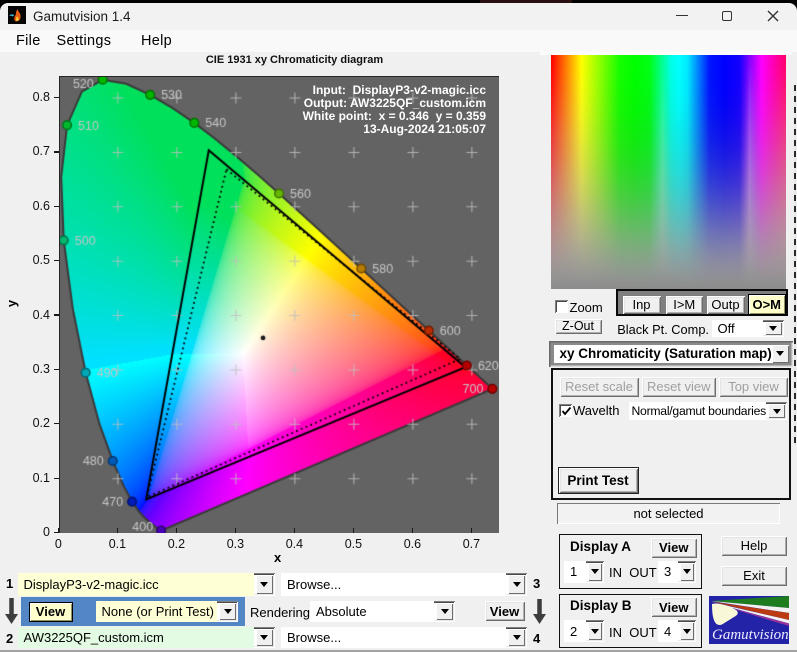  I want to click on svg-text: Gamutvision, so click(750, 635).